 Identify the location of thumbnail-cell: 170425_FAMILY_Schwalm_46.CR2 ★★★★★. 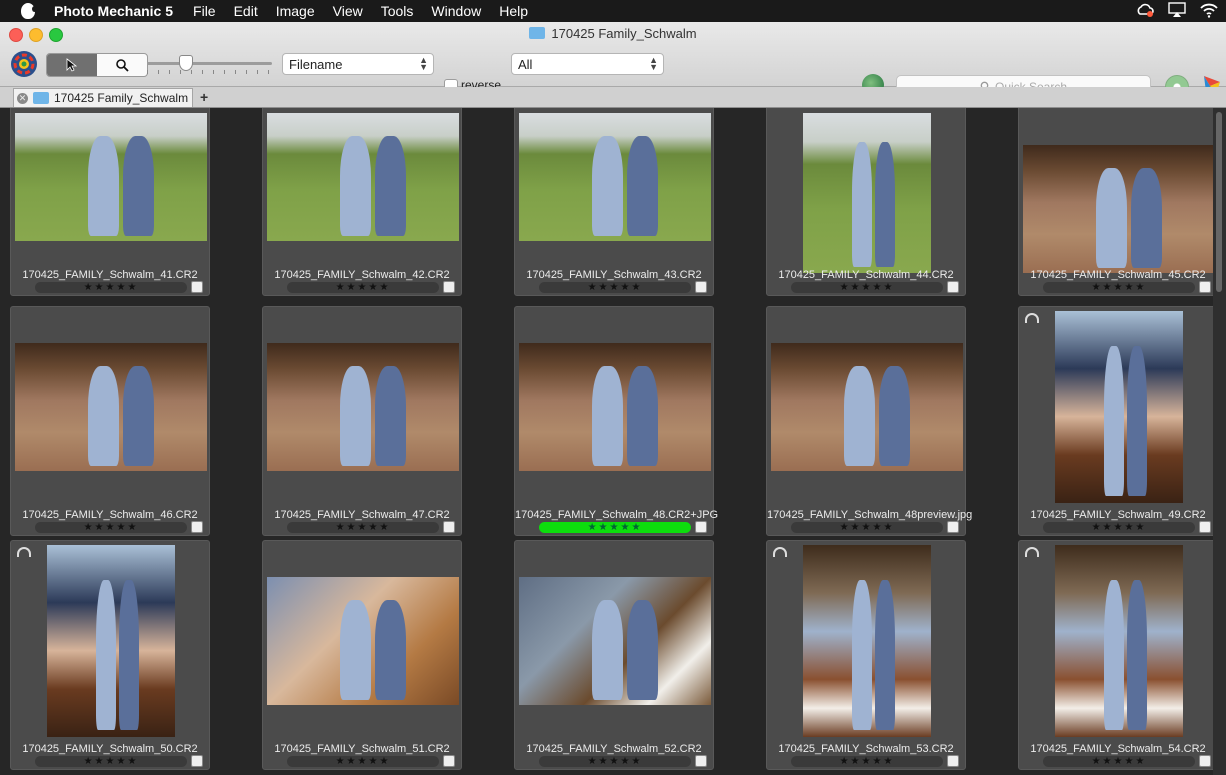
(110, 421).